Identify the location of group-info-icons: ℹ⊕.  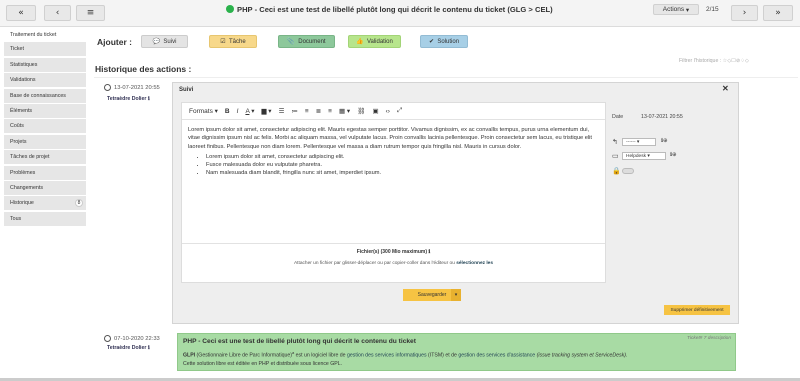
(673, 155).